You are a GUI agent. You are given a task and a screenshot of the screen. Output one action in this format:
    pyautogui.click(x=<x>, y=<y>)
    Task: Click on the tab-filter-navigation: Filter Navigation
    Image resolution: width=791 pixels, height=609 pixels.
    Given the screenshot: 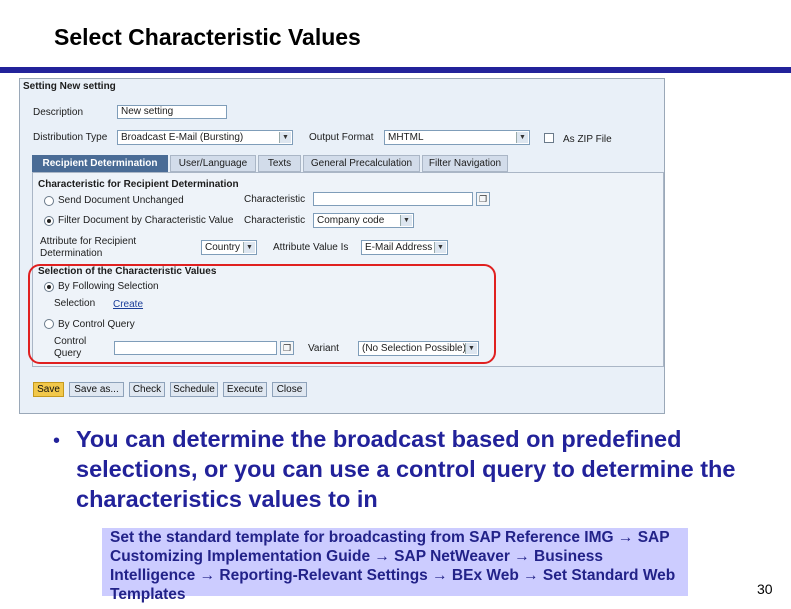 What is the action you would take?
    pyautogui.click(x=465, y=163)
    